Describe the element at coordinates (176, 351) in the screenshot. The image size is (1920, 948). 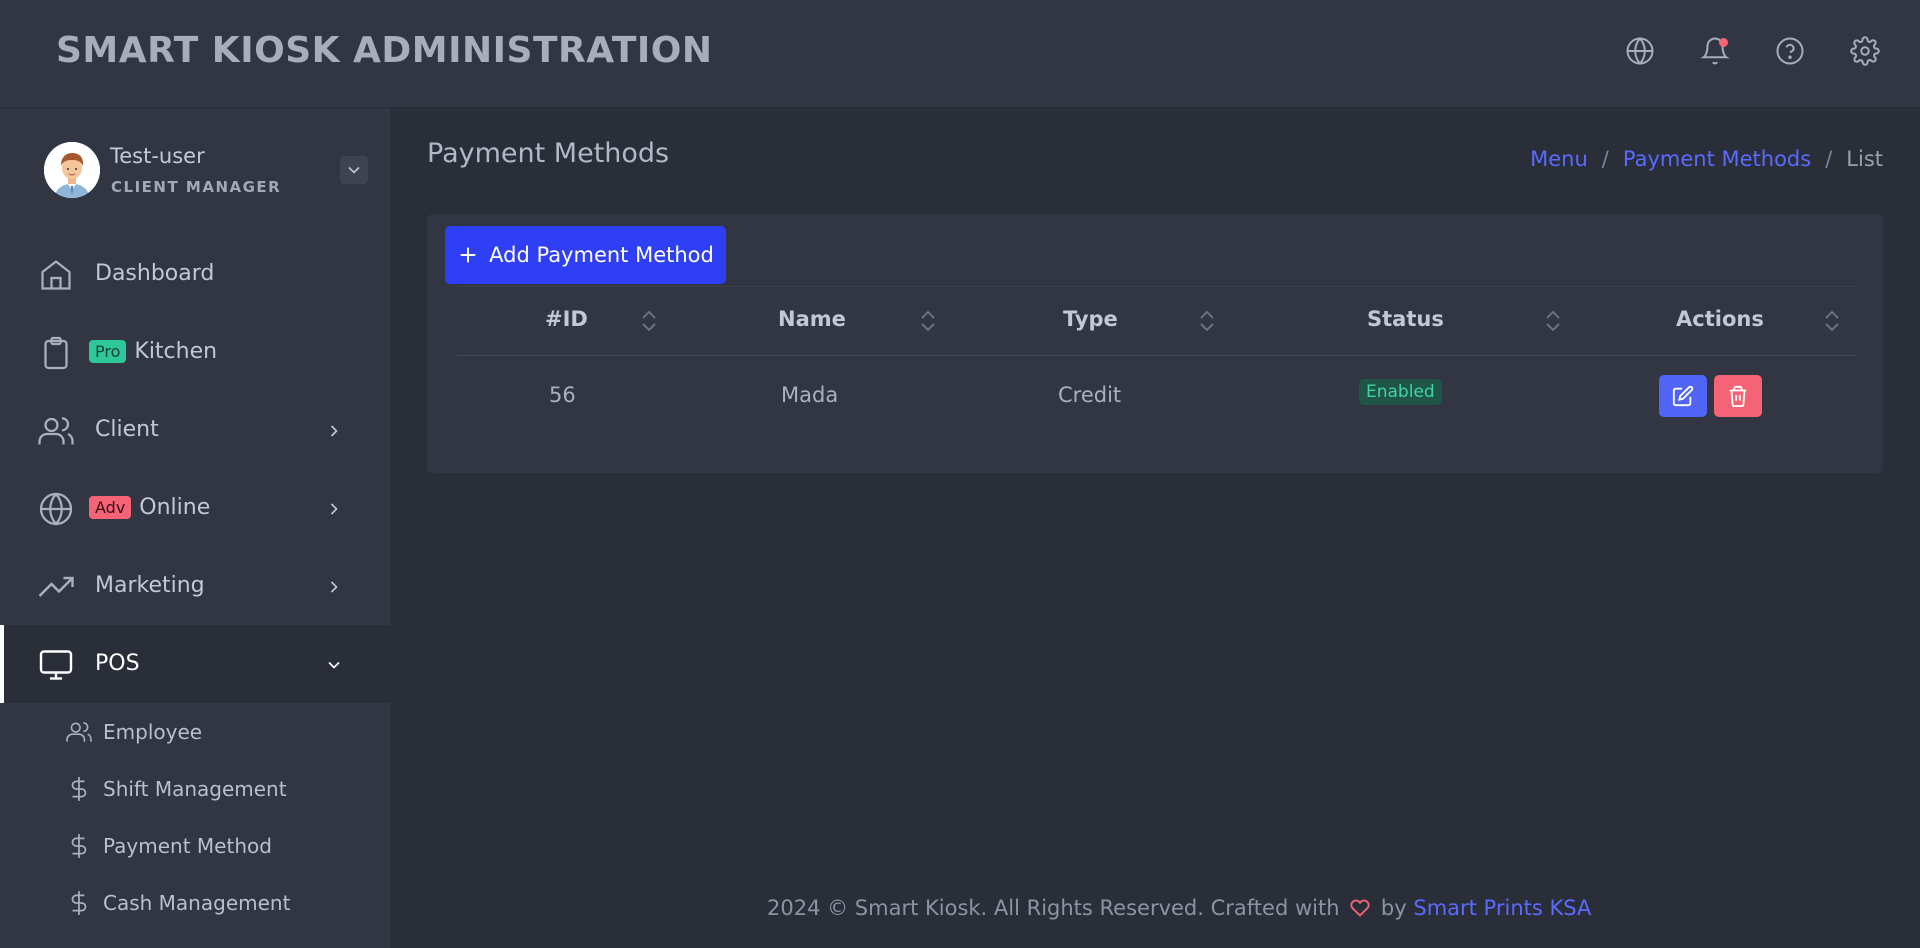
I see `sidebar-item-label: Kitchen` at that location.